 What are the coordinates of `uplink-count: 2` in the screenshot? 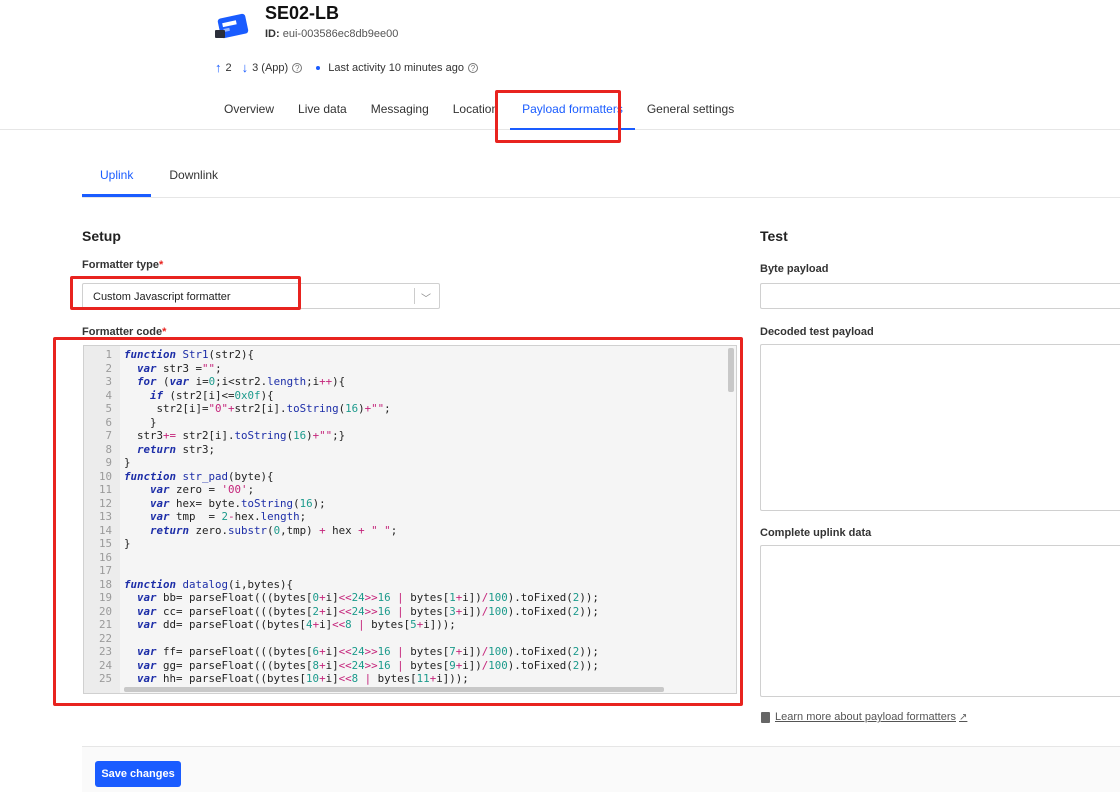 It's located at (228, 67).